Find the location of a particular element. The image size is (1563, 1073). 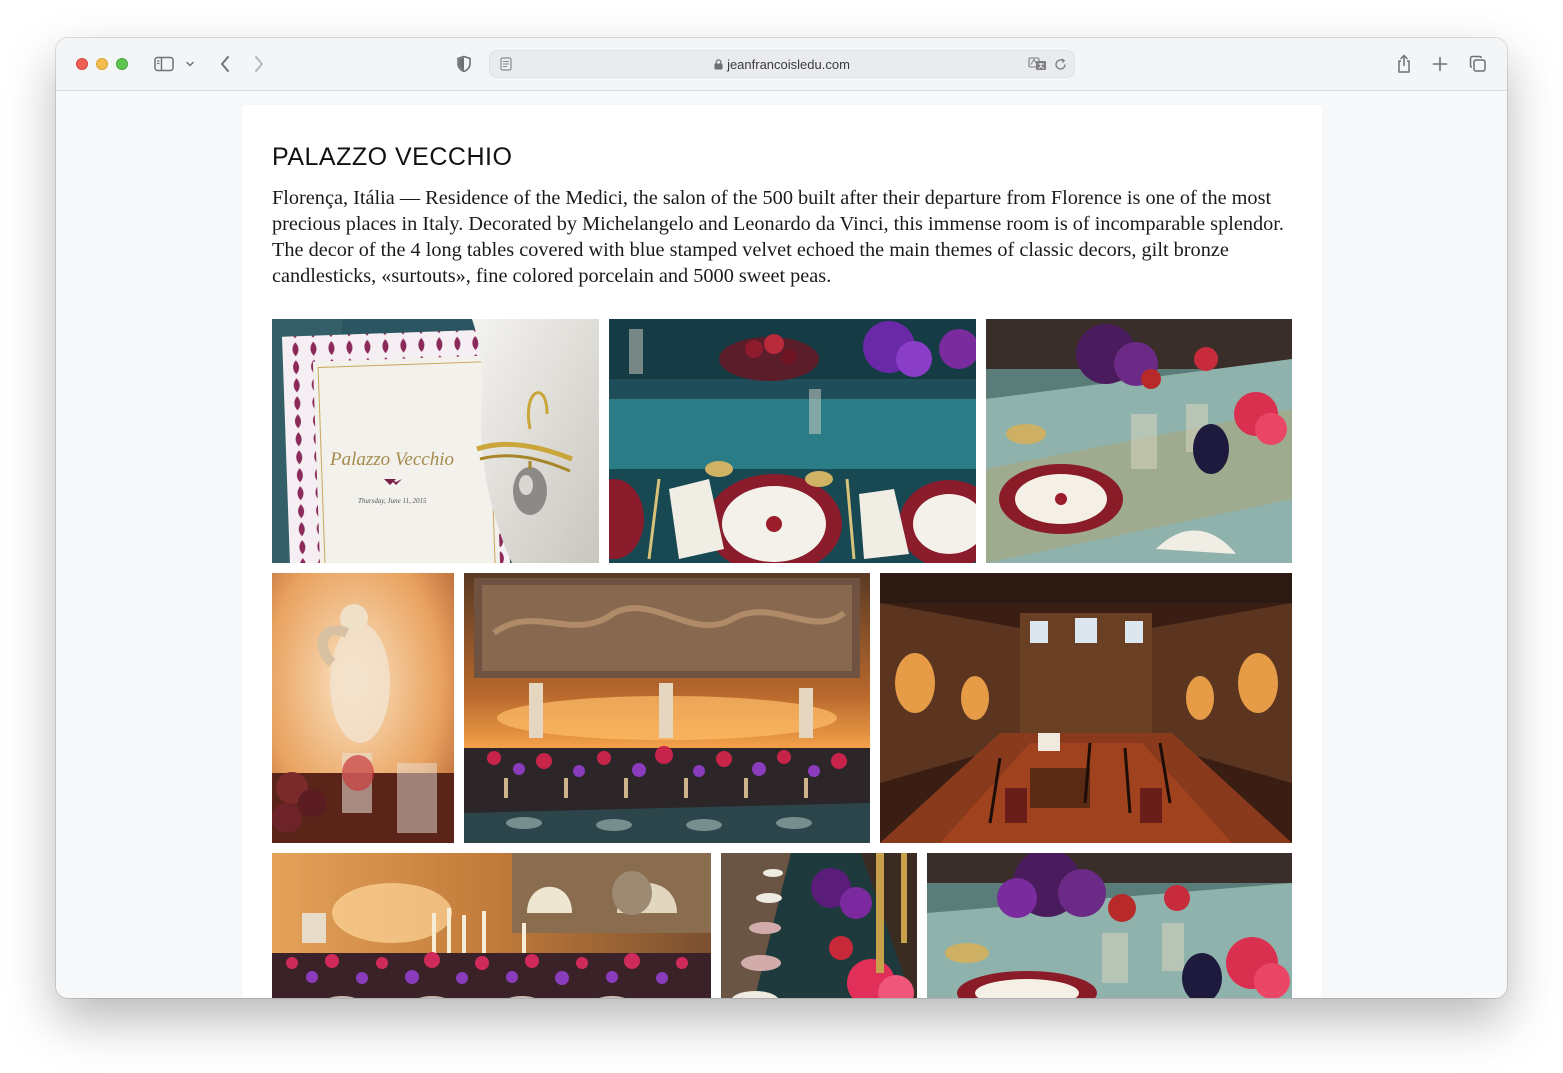

menu-card-title: Palazzo Vecchio is located at coordinates (391, 459).